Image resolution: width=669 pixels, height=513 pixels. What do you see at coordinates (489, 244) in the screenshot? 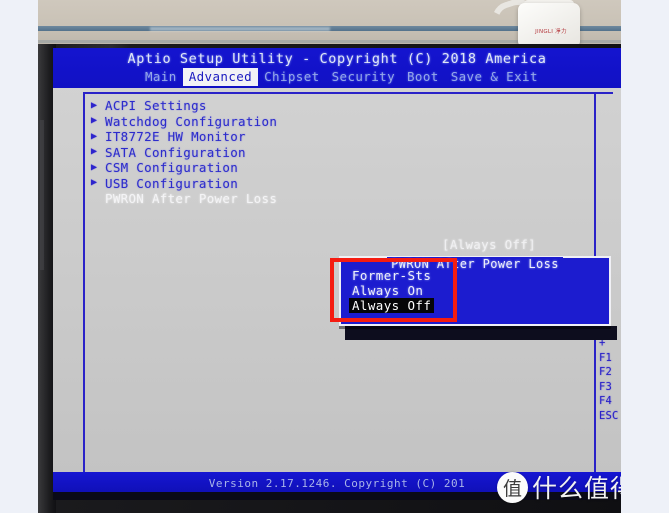
I see `pwron-current-value: [Always Off]` at bounding box center [489, 244].